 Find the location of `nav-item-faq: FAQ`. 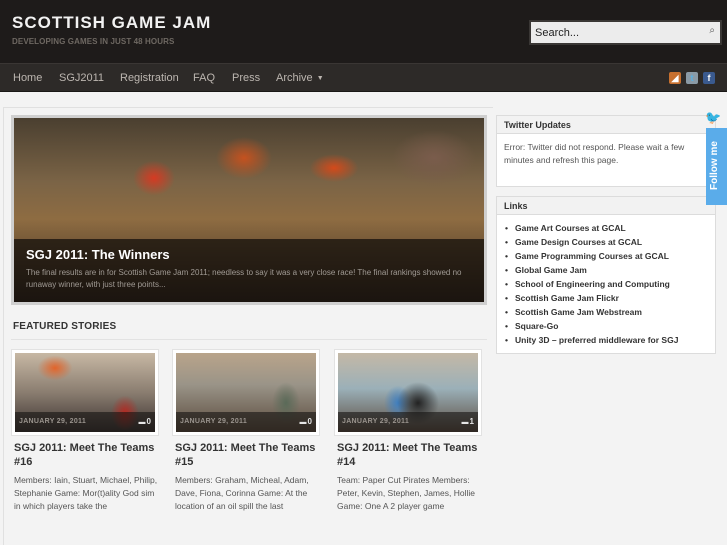

nav-item-faq: FAQ is located at coordinates (204, 78).